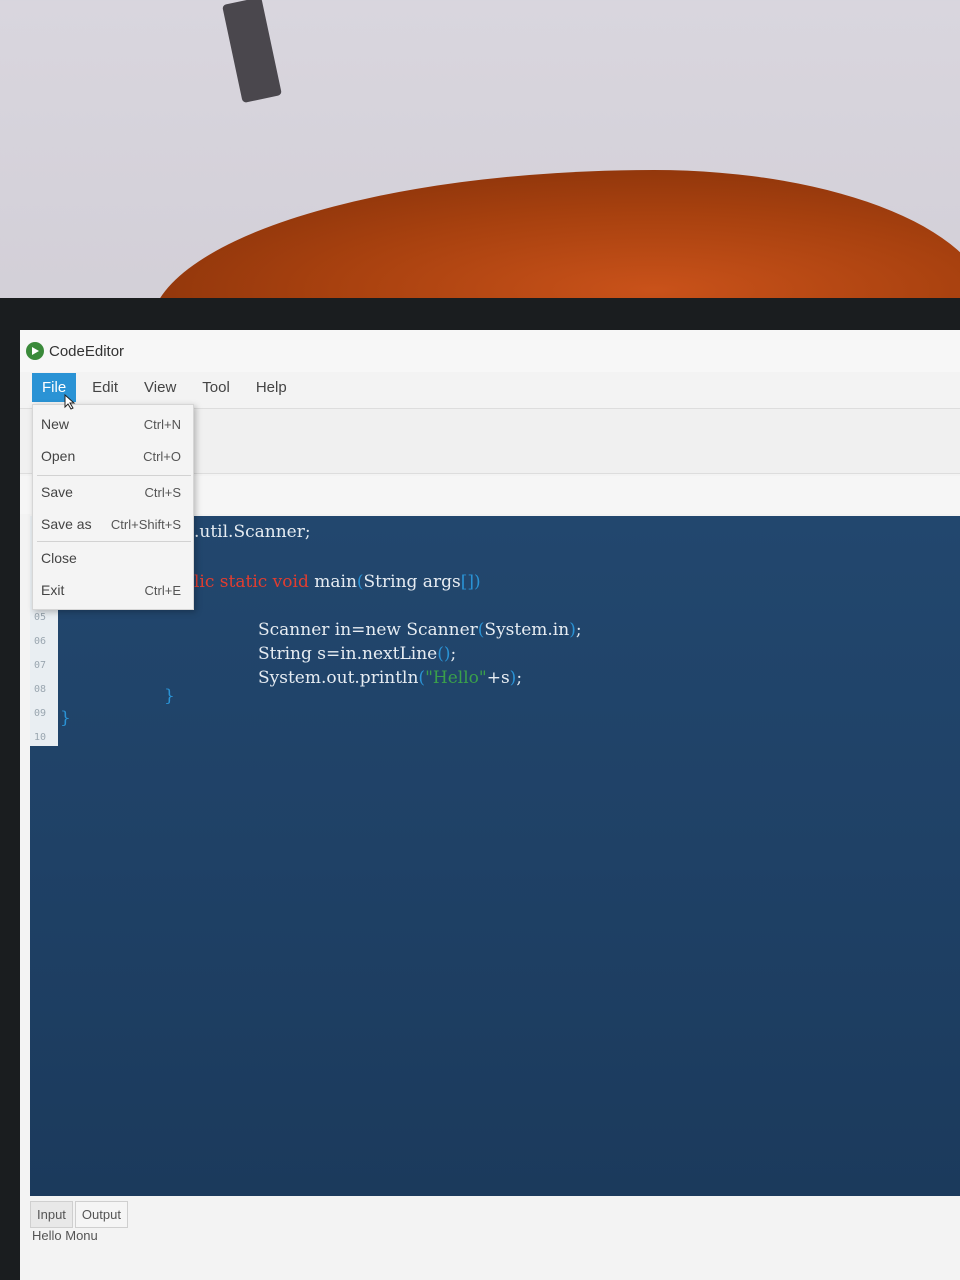 This screenshot has width=960, height=1280. I want to click on line-number: 10, so click(40, 737).